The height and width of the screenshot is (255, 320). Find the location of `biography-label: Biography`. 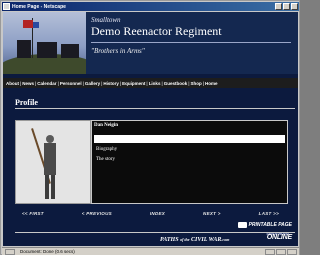

biography-label: Biography is located at coordinates (107, 149).